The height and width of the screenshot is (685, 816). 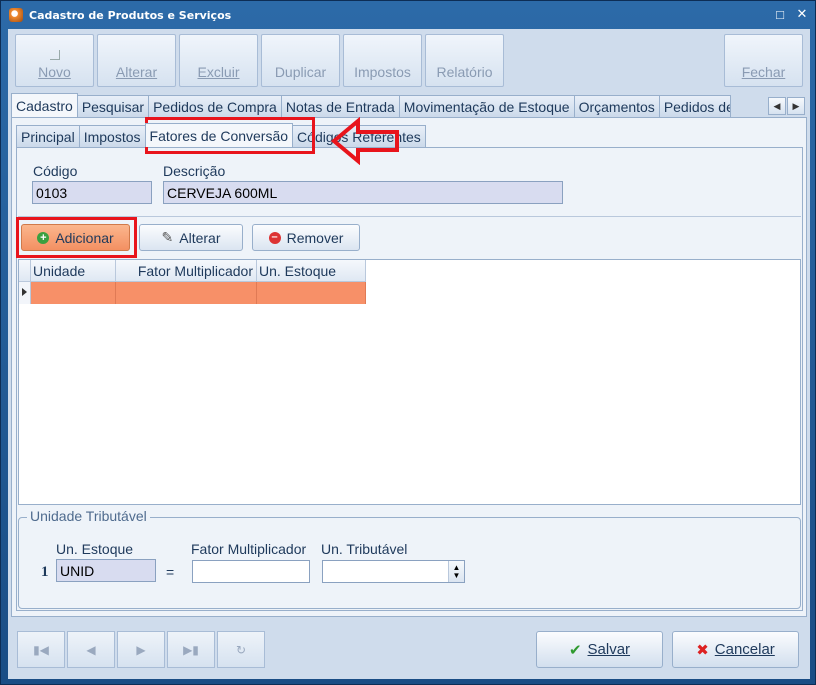 What do you see at coordinates (16, 15) in the screenshot?
I see `app-icon` at bounding box center [16, 15].